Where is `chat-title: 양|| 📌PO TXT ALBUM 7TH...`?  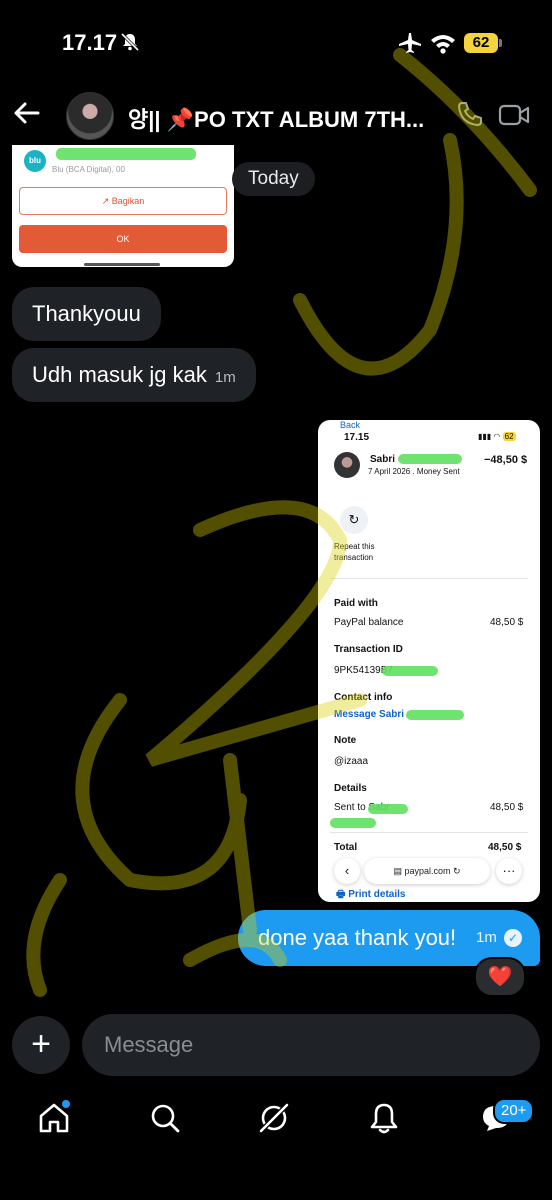 chat-title: 양|| 📌PO TXT ALBUM 7TH... is located at coordinates (280, 118).